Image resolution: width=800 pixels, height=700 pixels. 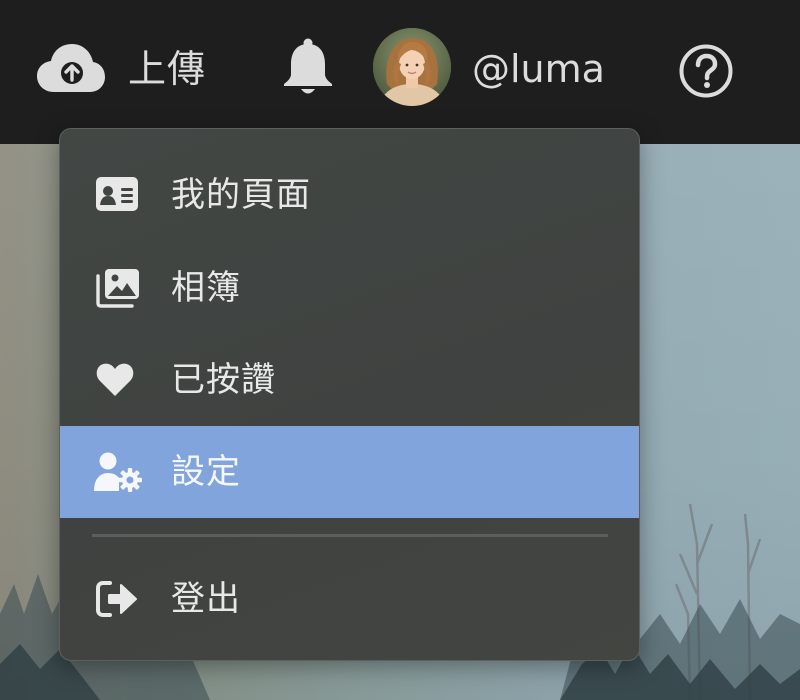 I want to click on id-card-icon, so click(x=117, y=195).